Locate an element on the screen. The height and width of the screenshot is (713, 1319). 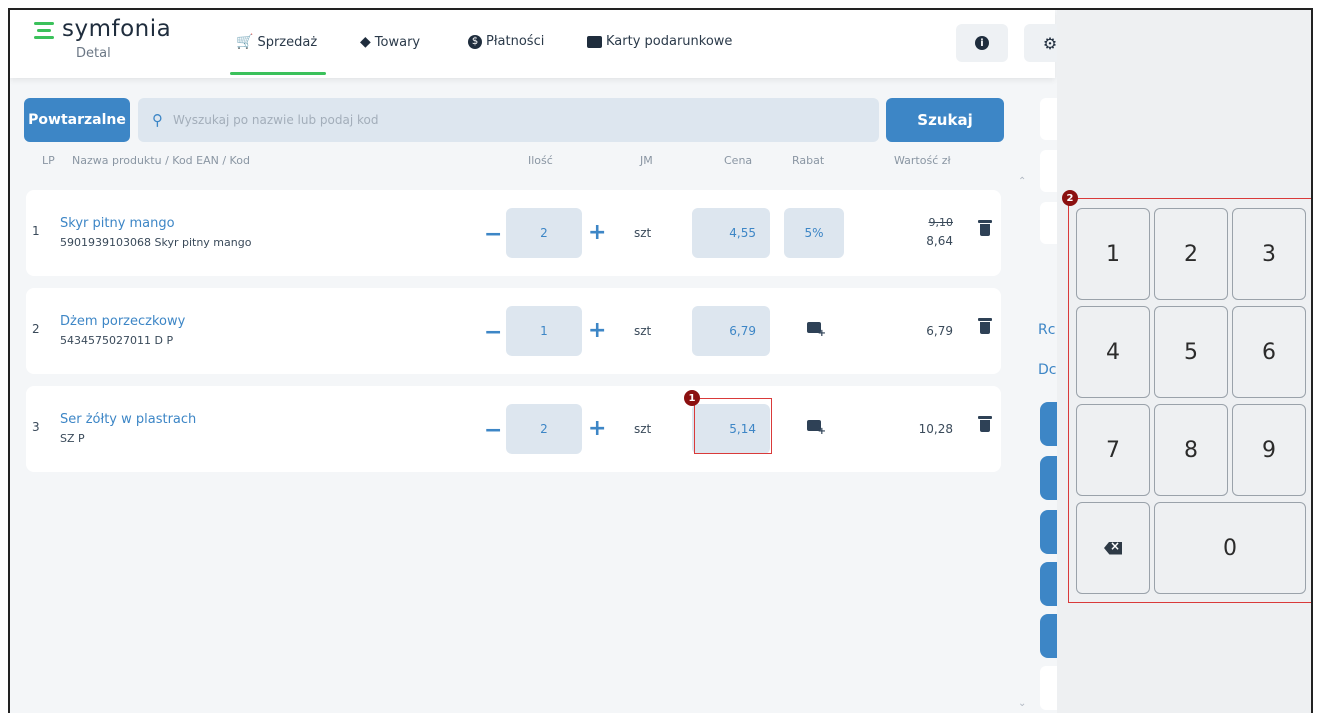
tab-karty-podarunkowe: Karty podarunkowe is located at coordinates (659, 41).